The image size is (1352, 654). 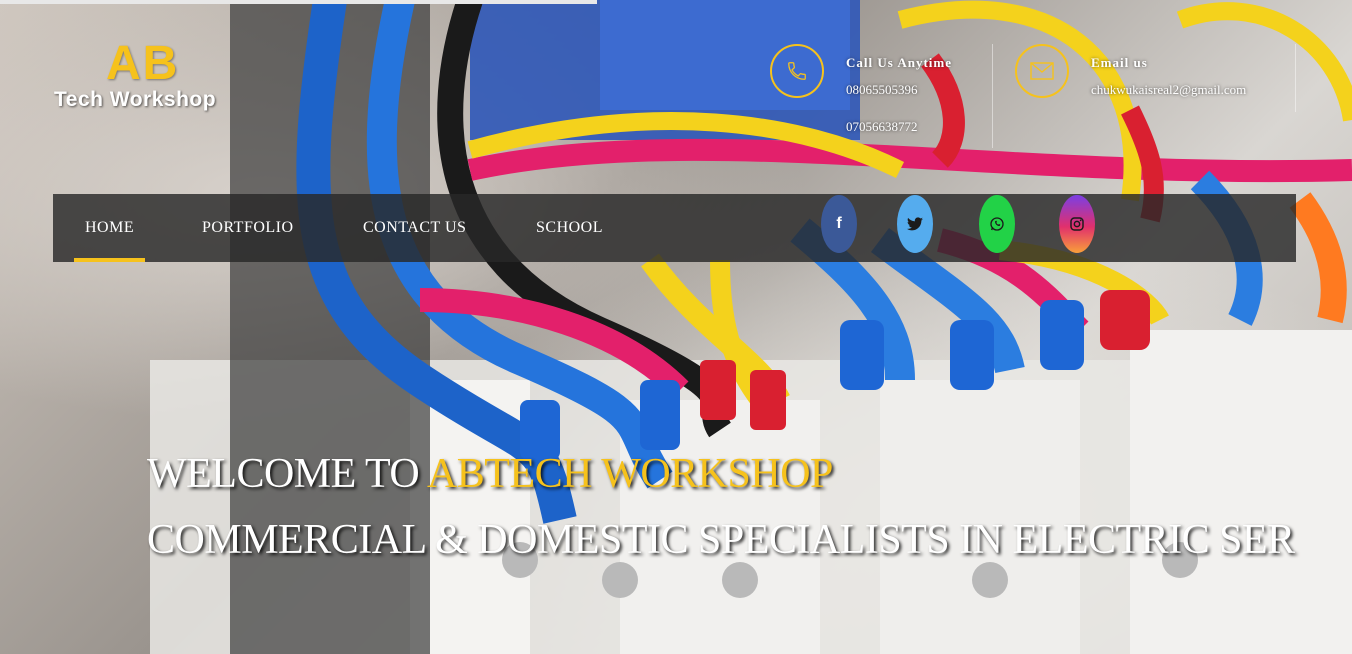 I want to click on top-scroll-indicator, so click(x=298, y=2).